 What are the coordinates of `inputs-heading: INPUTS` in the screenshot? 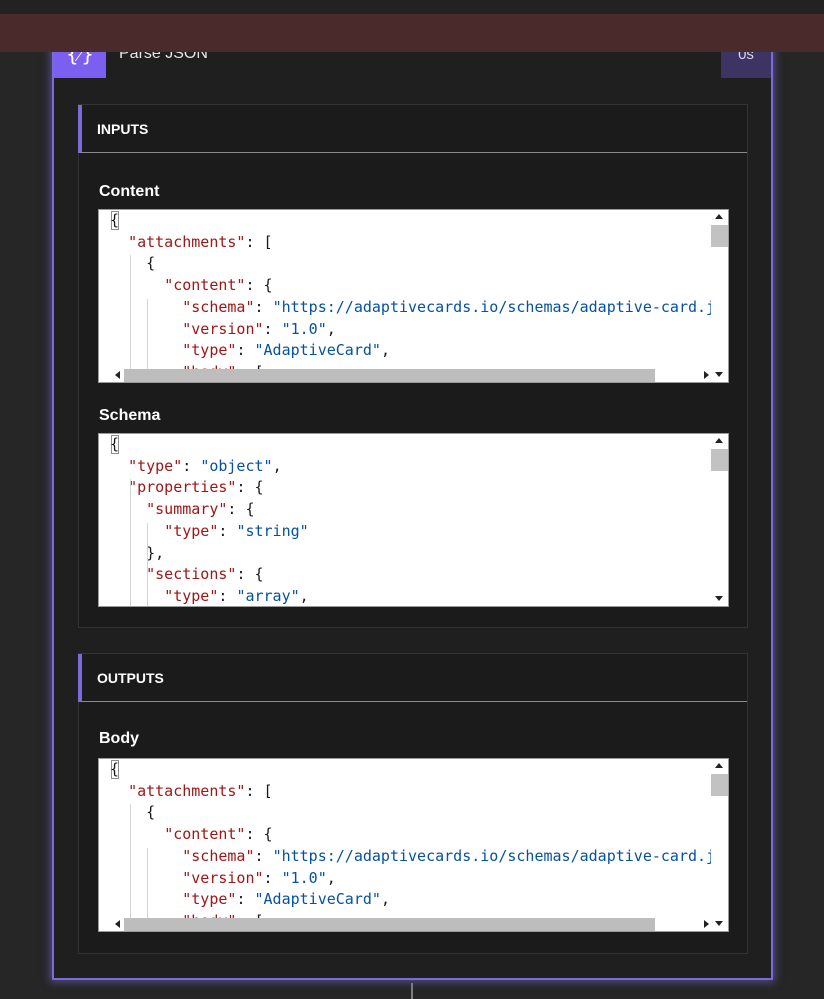 It's located at (123, 129).